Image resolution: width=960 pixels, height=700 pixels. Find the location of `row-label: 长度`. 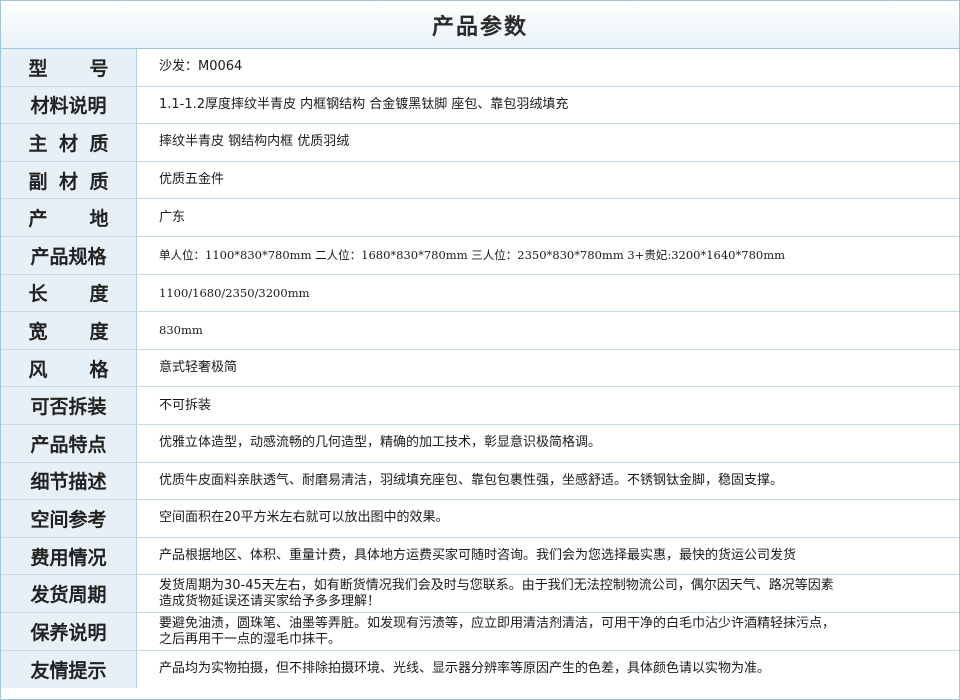

row-label: 长度 is located at coordinates (69, 293).